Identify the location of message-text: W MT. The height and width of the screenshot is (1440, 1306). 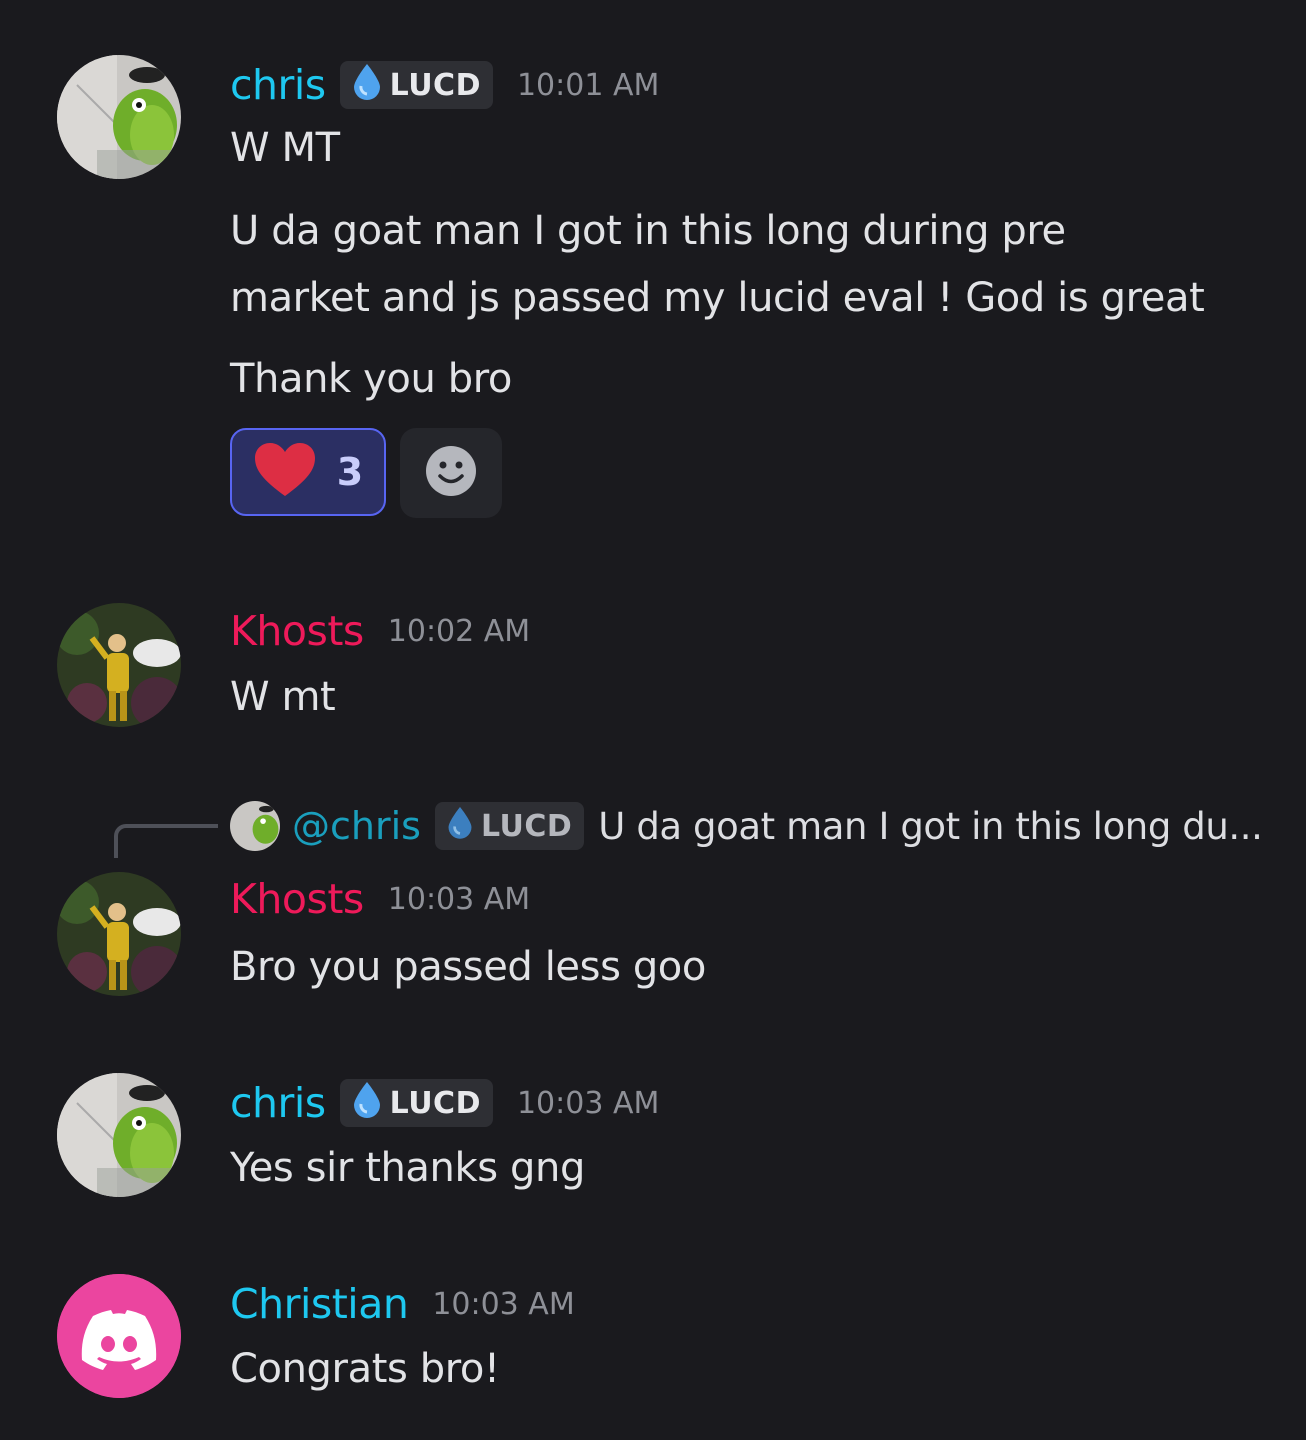
(285, 148).